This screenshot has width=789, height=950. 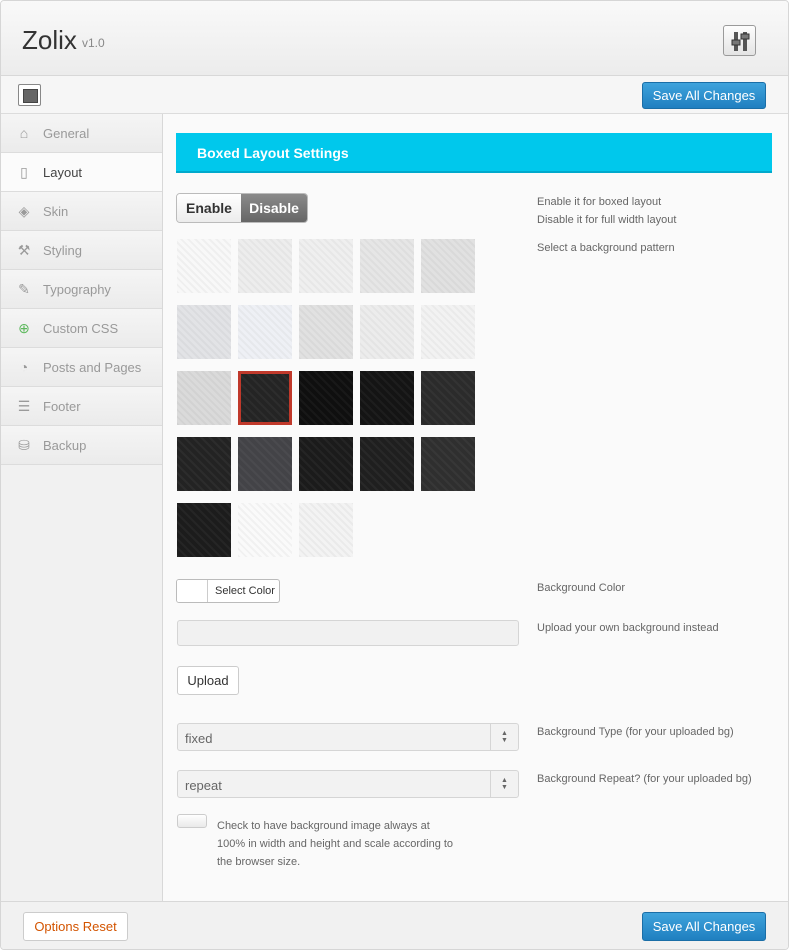 I want to click on sidebar-item-backup: ⛁ Backup, so click(x=81, y=445).